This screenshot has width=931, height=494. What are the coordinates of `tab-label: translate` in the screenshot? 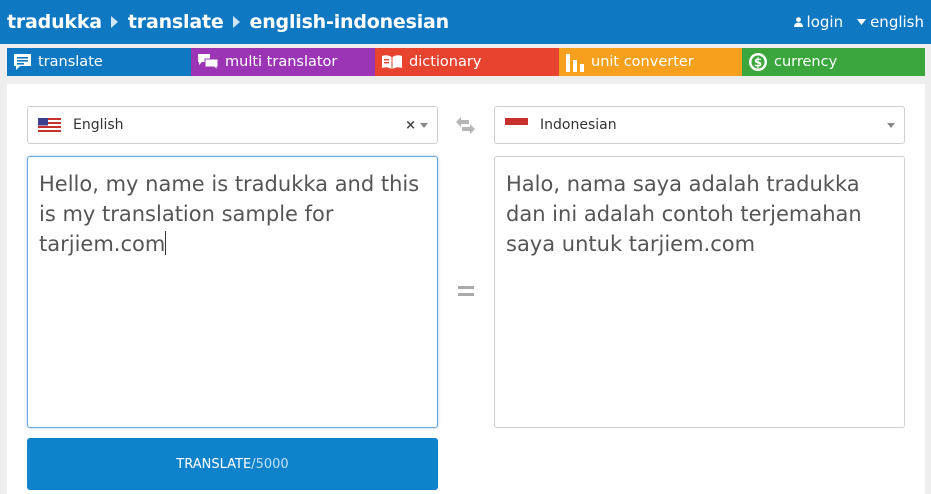 It's located at (70, 62).